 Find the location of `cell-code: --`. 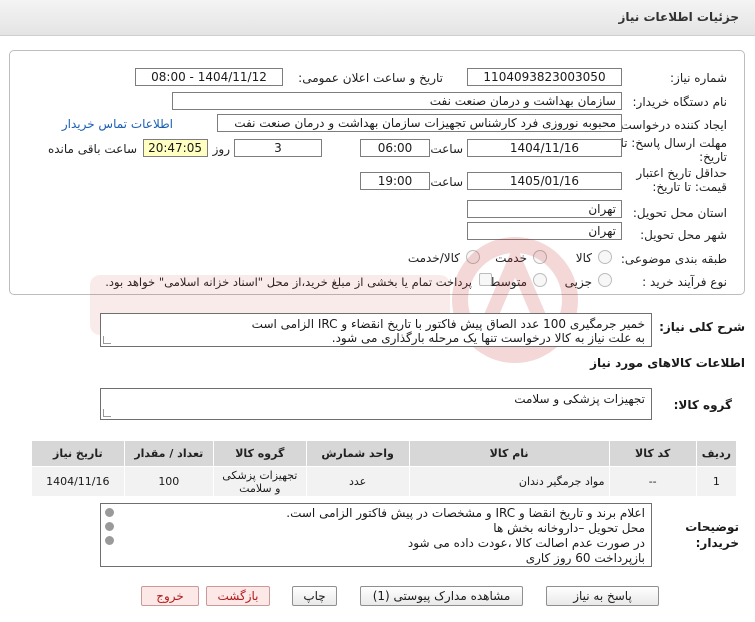

cell-code: -- is located at coordinates (652, 481).